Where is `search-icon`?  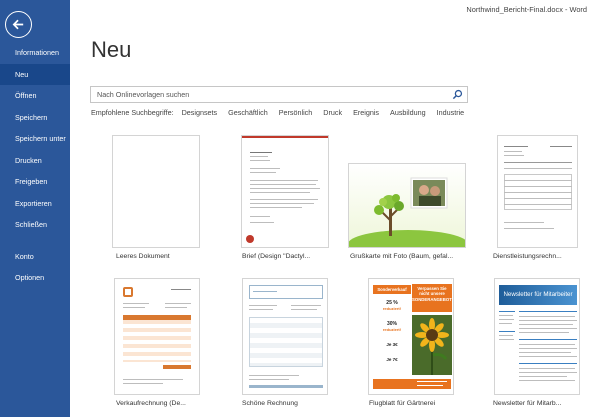 search-icon is located at coordinates (457, 94).